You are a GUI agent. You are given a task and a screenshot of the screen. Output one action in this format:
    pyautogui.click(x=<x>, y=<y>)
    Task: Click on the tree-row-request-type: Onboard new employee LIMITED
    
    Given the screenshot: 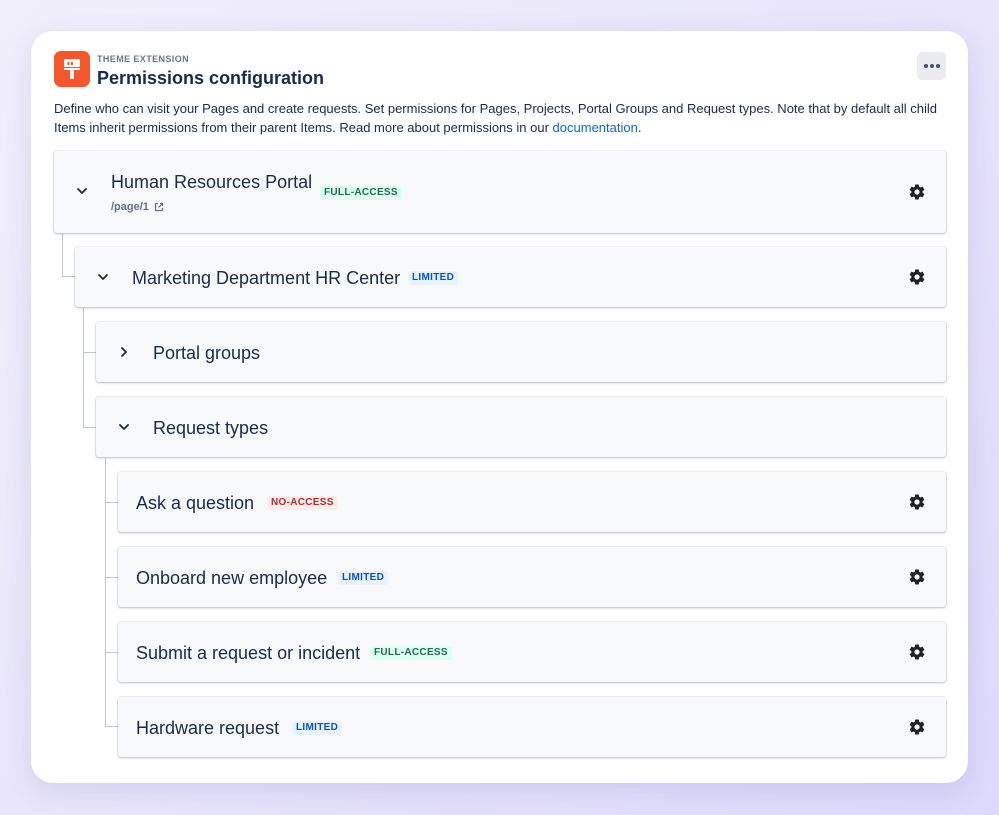 What is the action you would take?
    pyautogui.click(x=532, y=577)
    